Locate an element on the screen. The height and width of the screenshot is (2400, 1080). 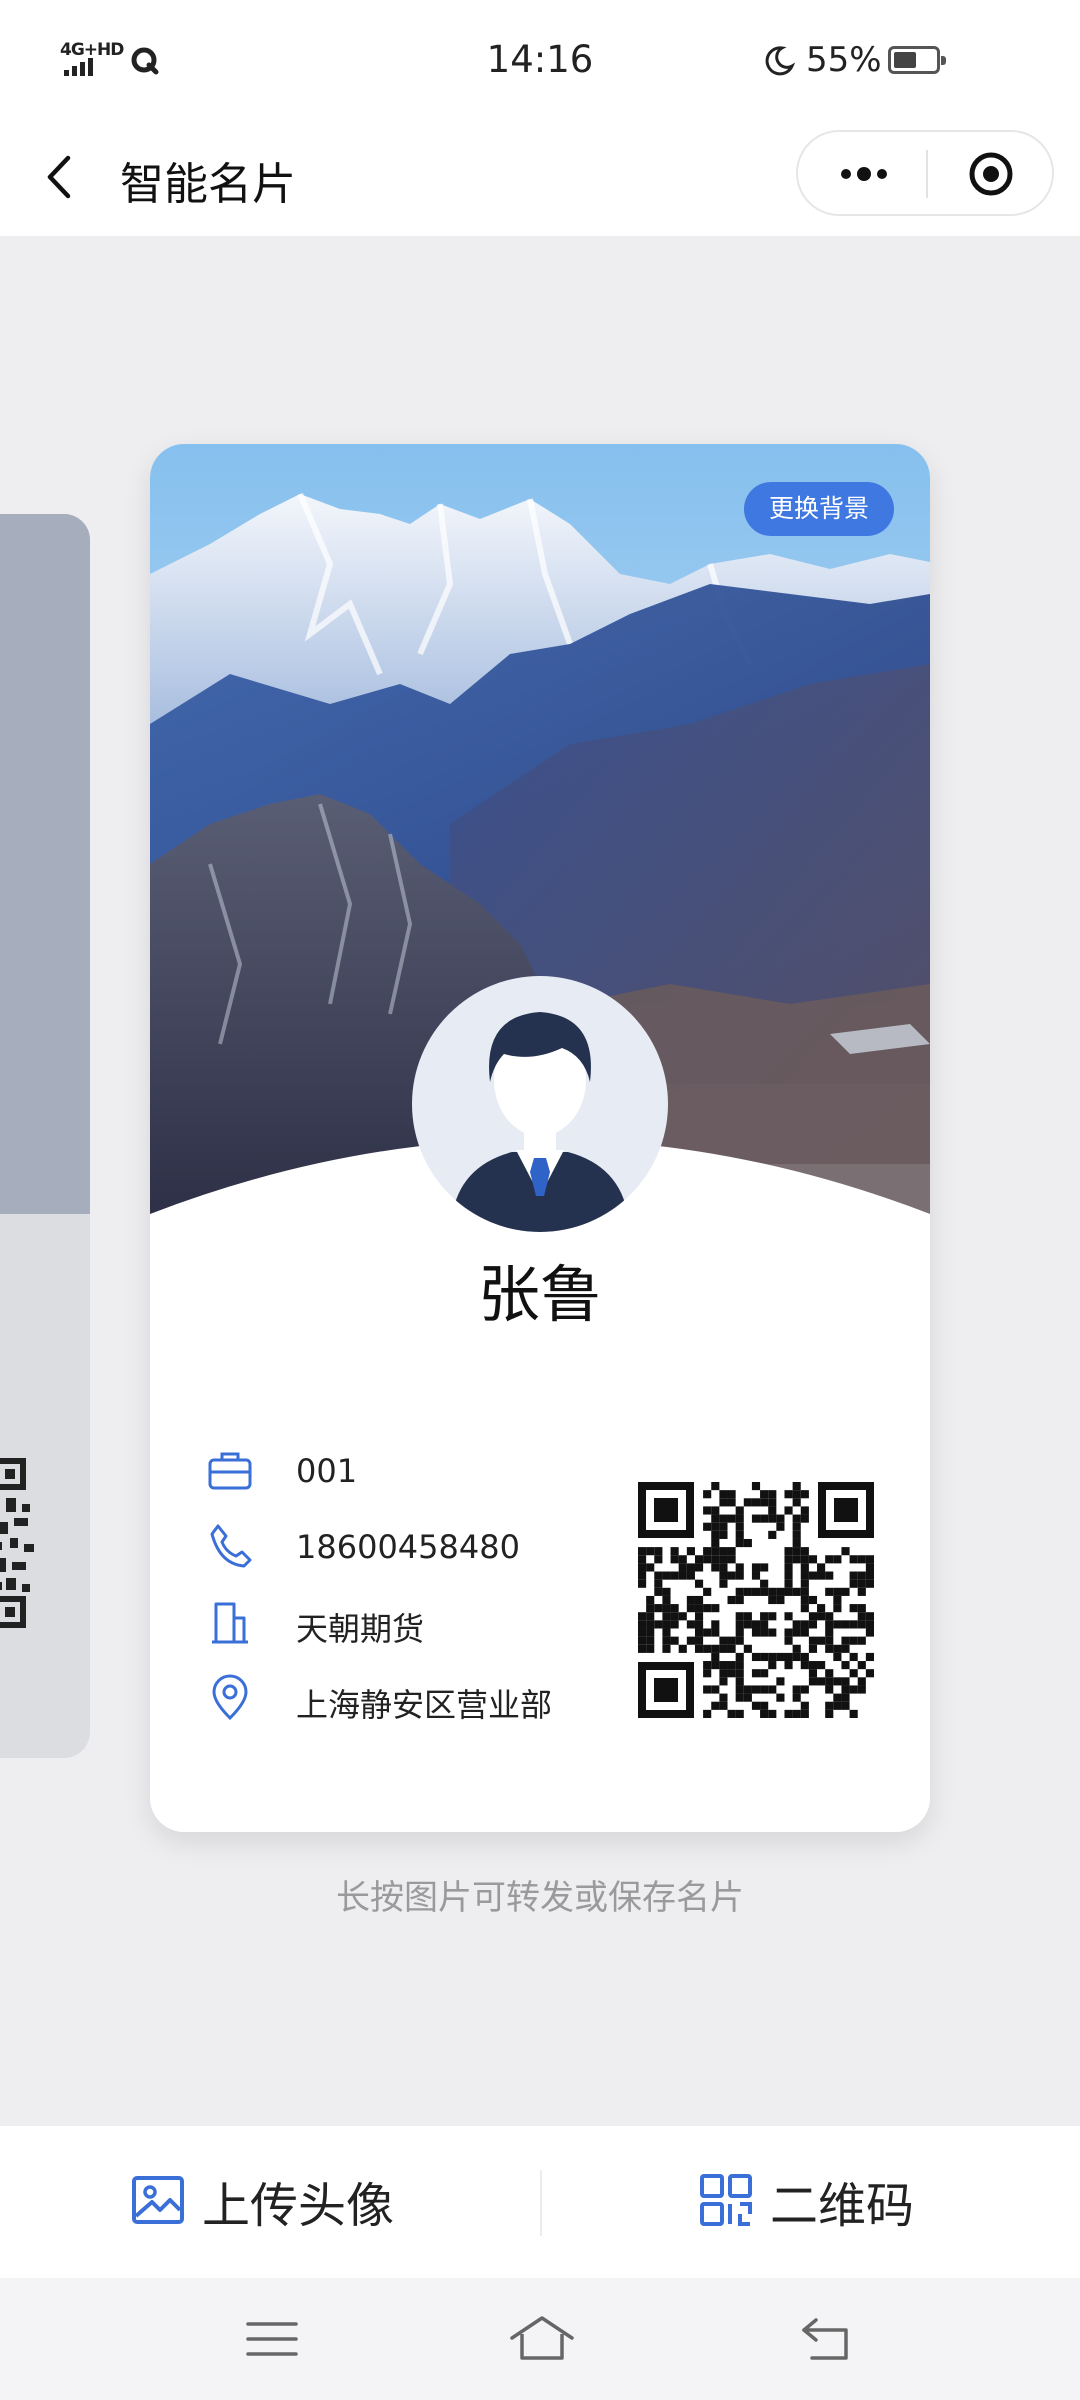
system-navigation-bar is located at coordinates (540, 2339).